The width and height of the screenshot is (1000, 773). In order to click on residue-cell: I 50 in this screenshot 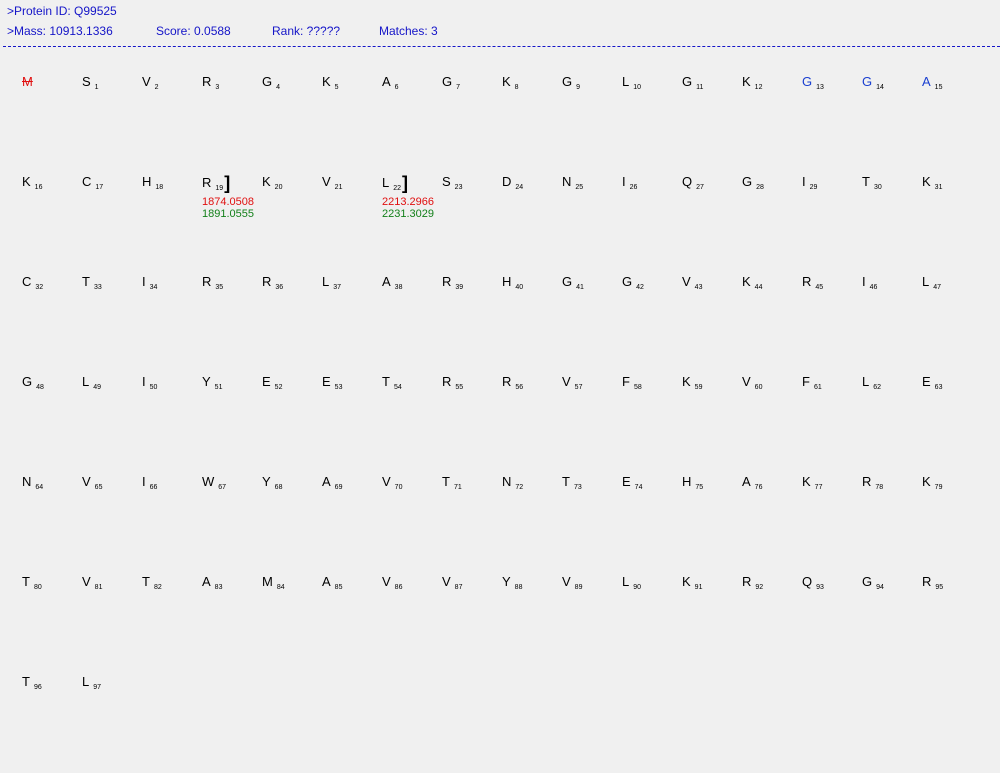, I will do `click(149, 382)`.